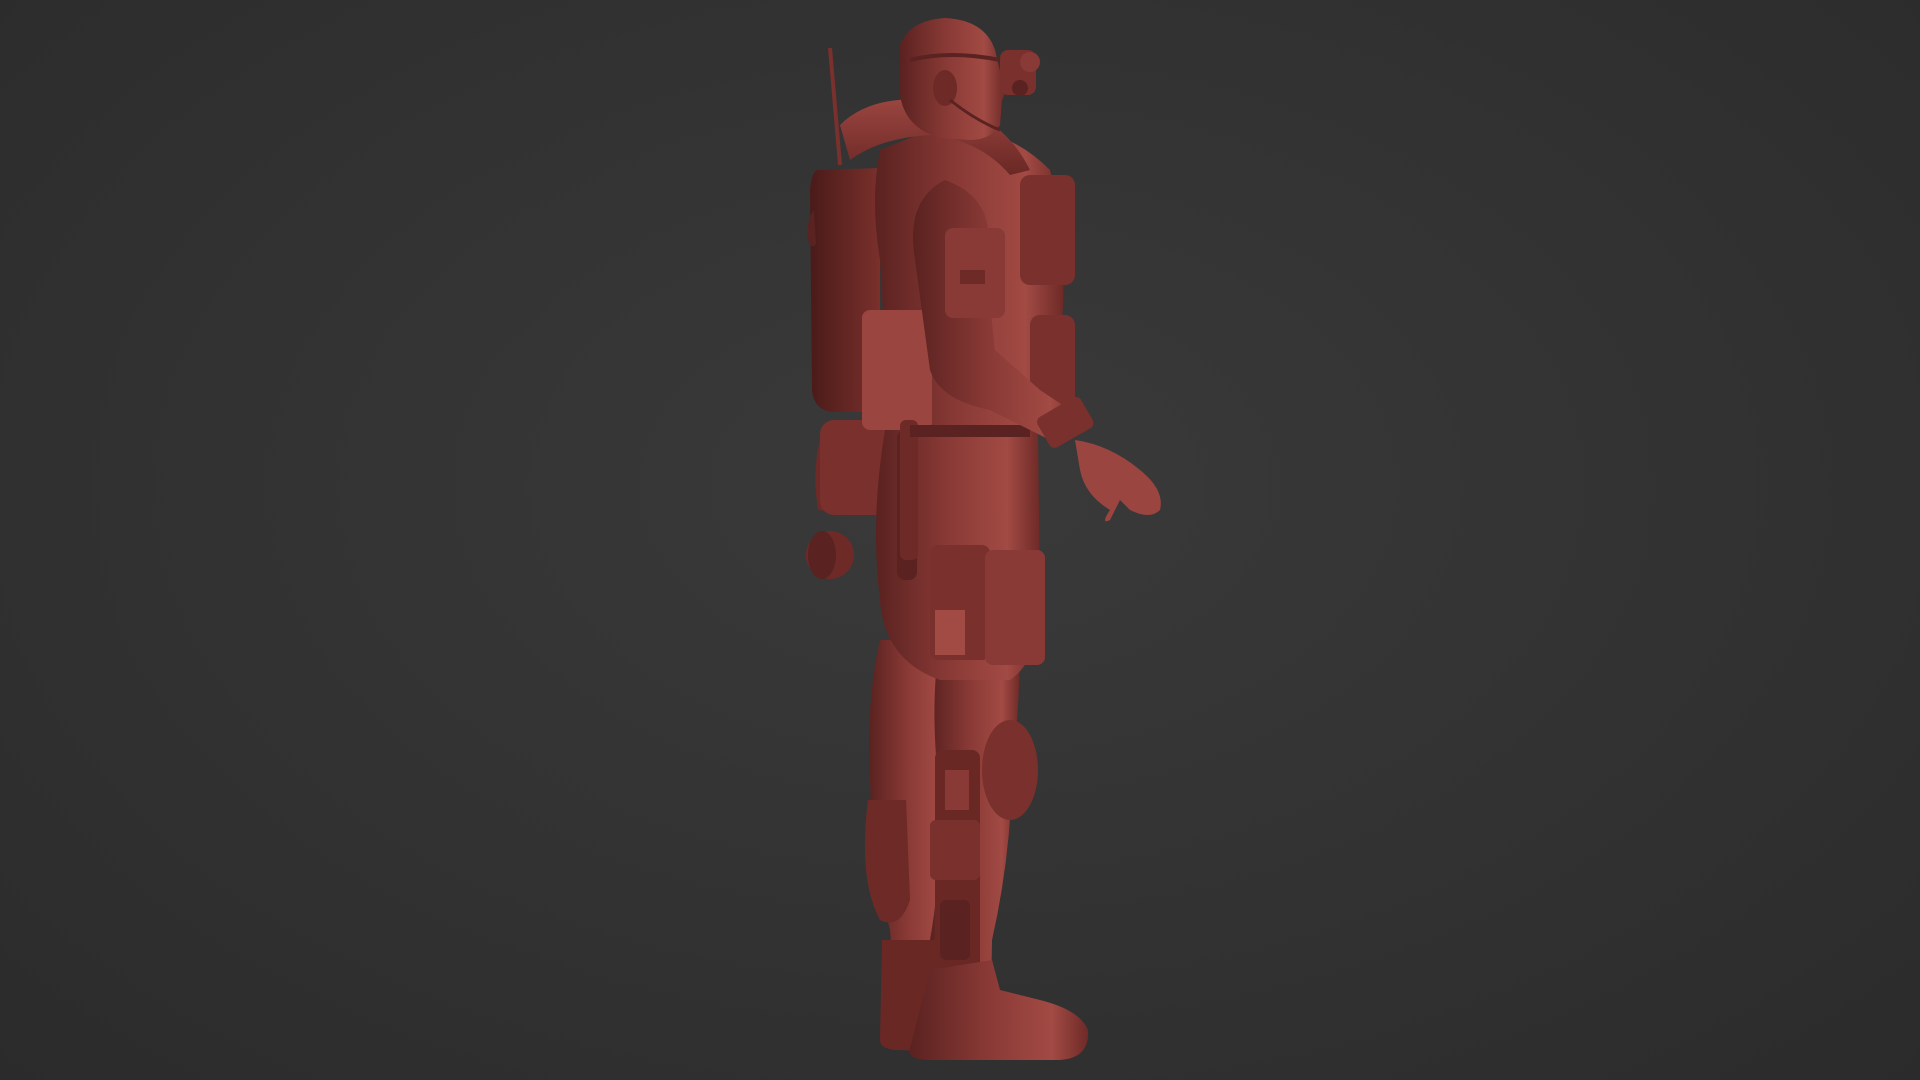  I want to click on antenna, so click(835, 106).